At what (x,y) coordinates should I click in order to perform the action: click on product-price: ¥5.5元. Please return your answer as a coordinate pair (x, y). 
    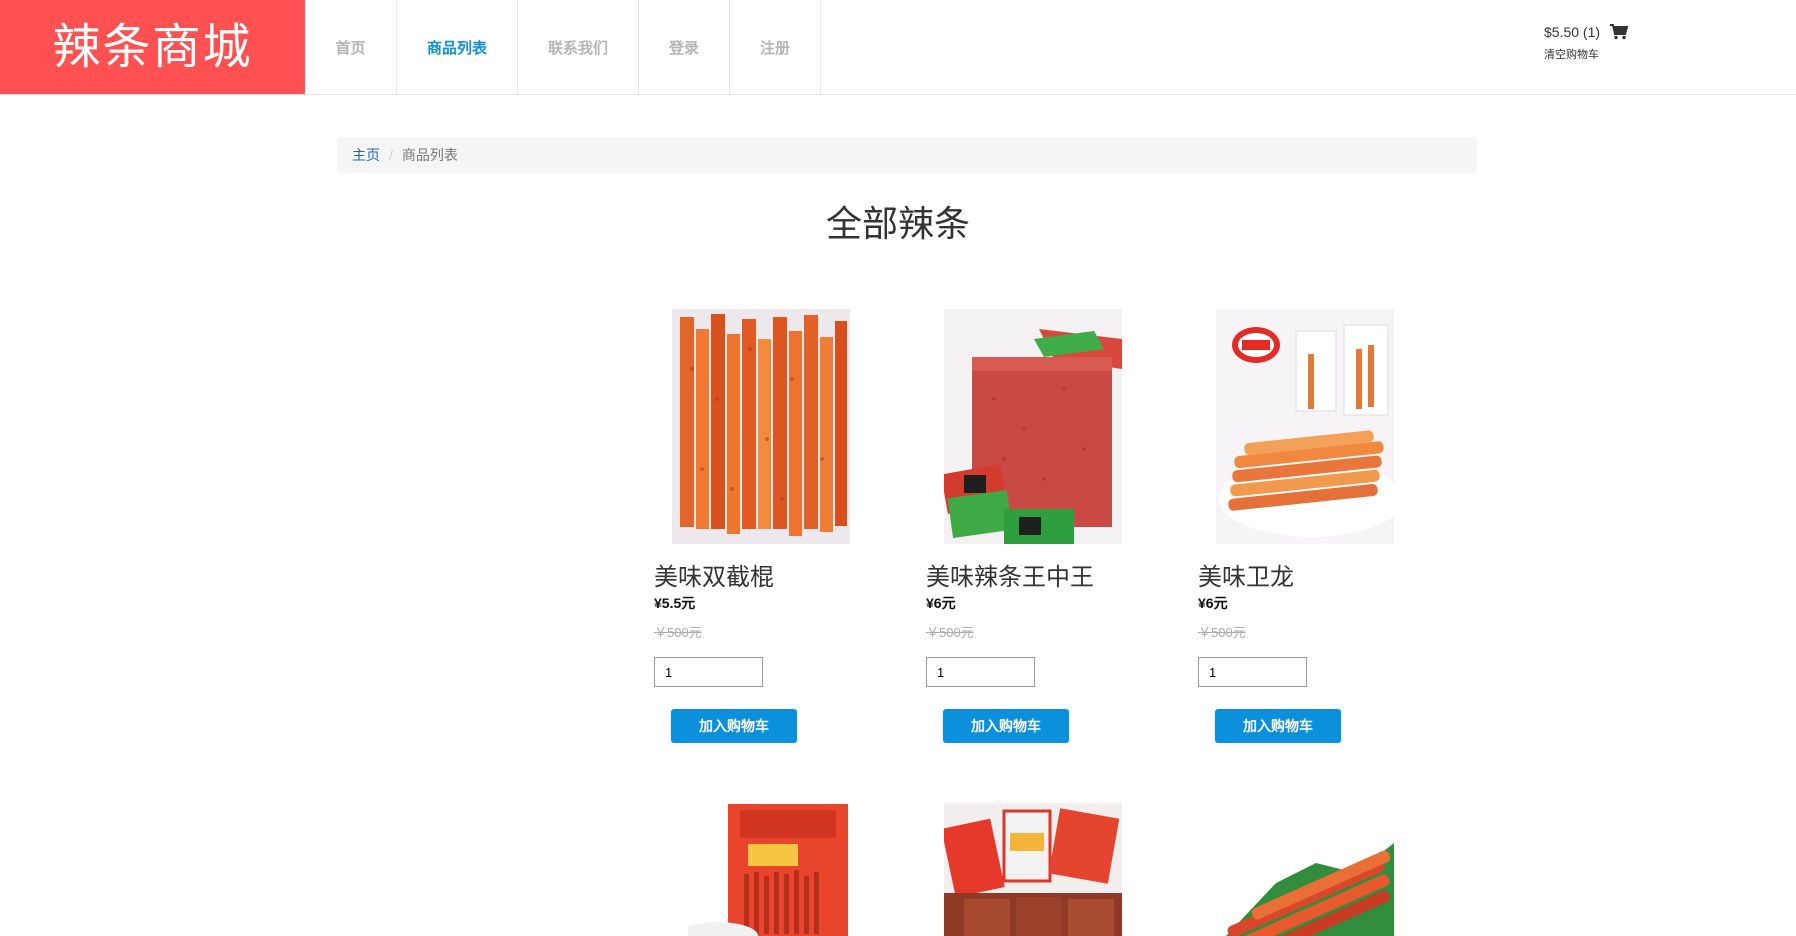
    Looking at the image, I should click on (675, 603).